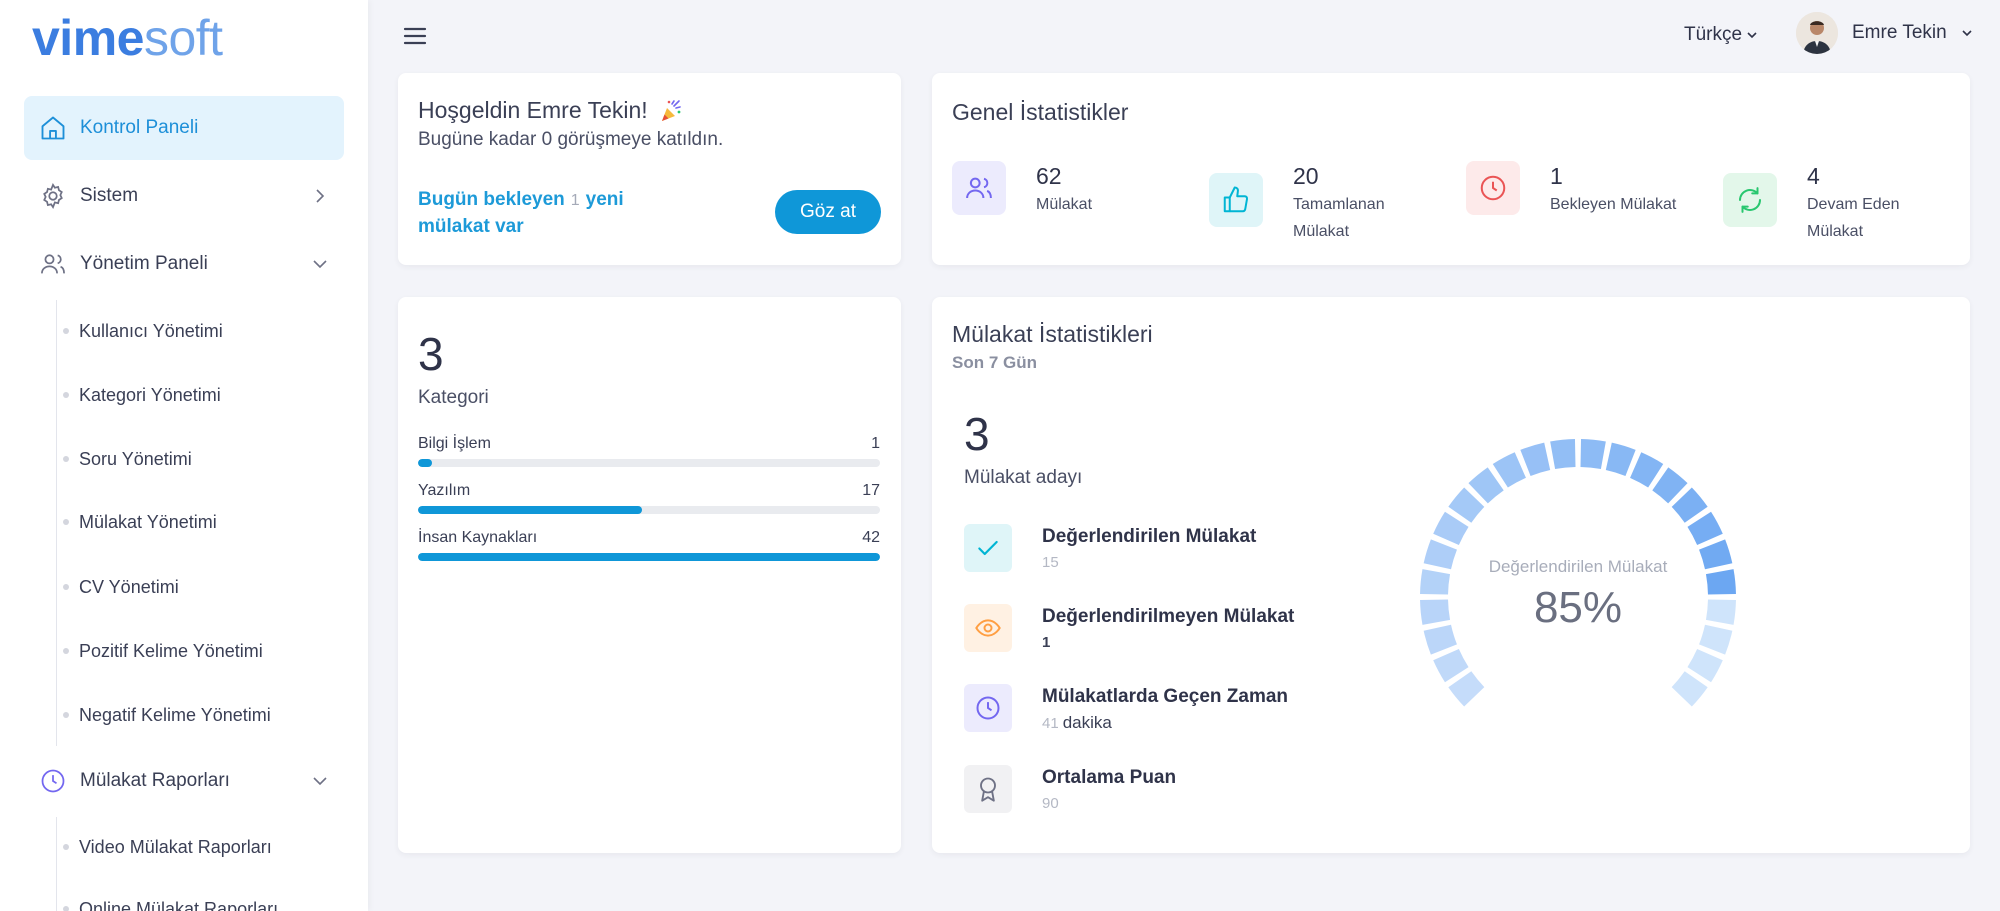 The image size is (2000, 911). I want to click on welcome-title: Hoşgeldin Emre Tekin!, so click(551, 110).